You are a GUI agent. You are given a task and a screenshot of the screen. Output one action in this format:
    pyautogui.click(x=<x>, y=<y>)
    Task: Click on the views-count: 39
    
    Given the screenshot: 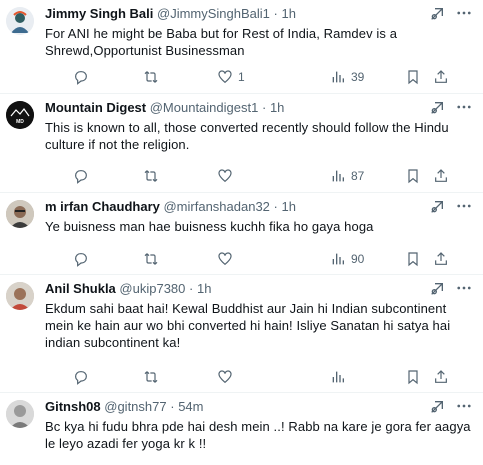 What is the action you would take?
    pyautogui.click(x=358, y=77)
    